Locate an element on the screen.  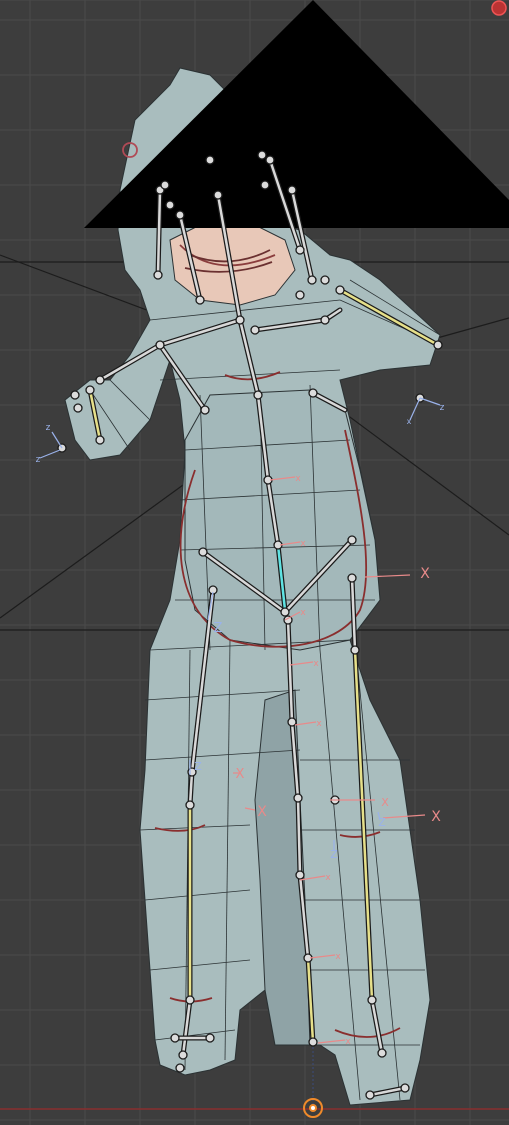
3d-cursor-icon is located at coordinates (313, 1108).